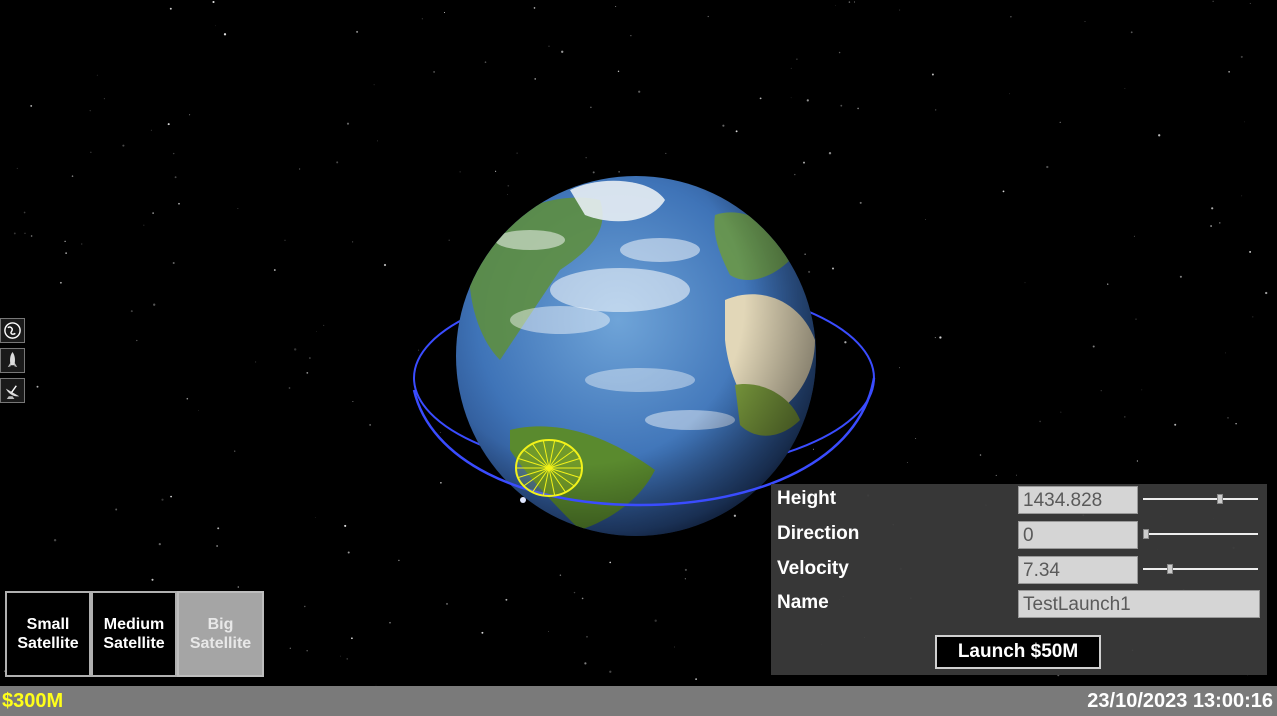 The image size is (1277, 716). Describe the element at coordinates (523, 500) in the screenshot. I see `satellite-marker` at that location.